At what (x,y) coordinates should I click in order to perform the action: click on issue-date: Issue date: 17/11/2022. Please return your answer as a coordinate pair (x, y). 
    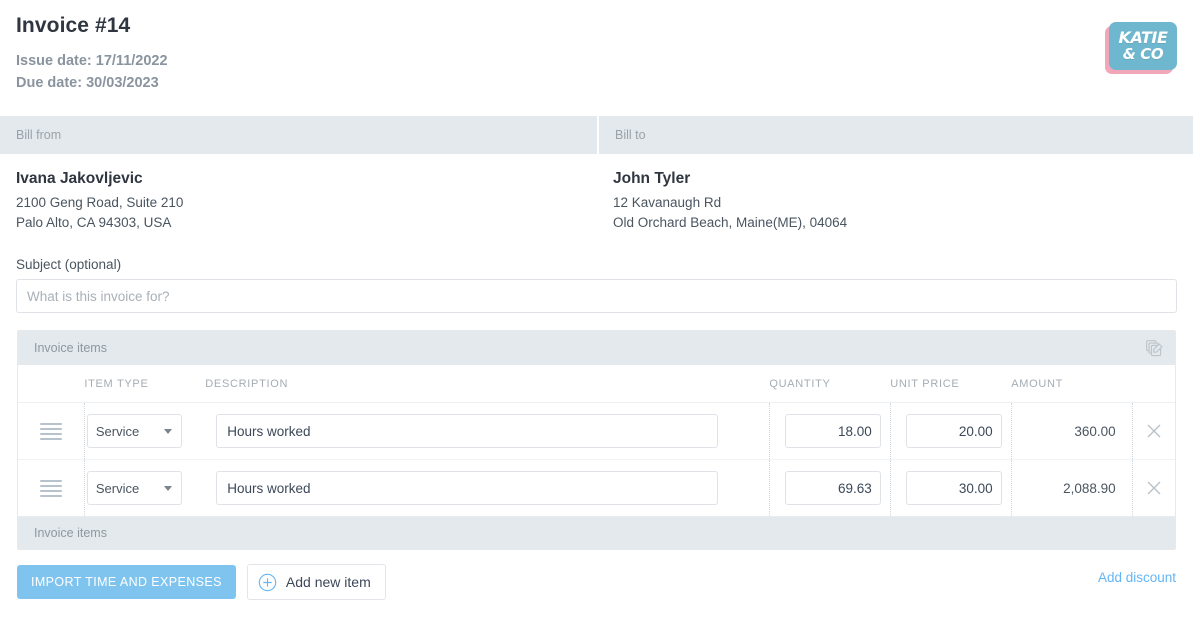
    Looking at the image, I should click on (92, 61).